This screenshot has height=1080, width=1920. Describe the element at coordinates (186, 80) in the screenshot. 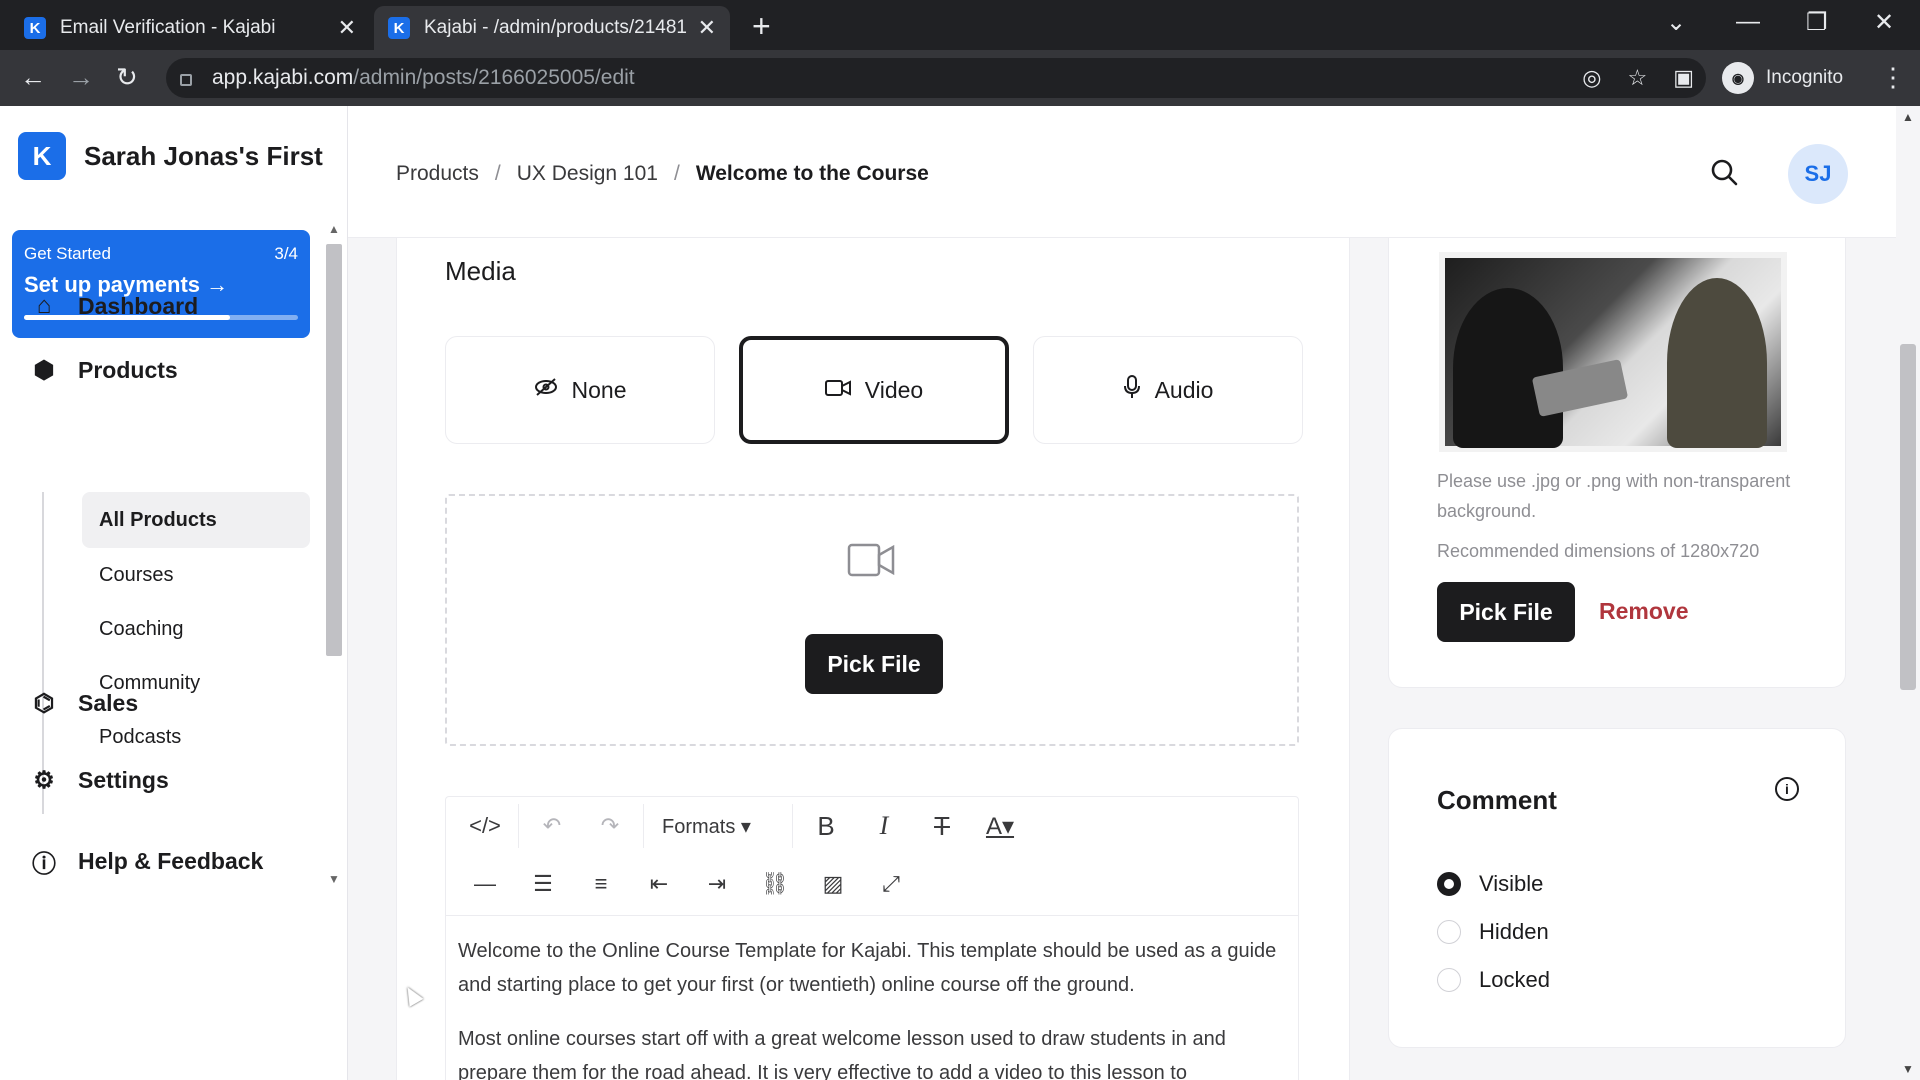

I see `lock-icon` at that location.